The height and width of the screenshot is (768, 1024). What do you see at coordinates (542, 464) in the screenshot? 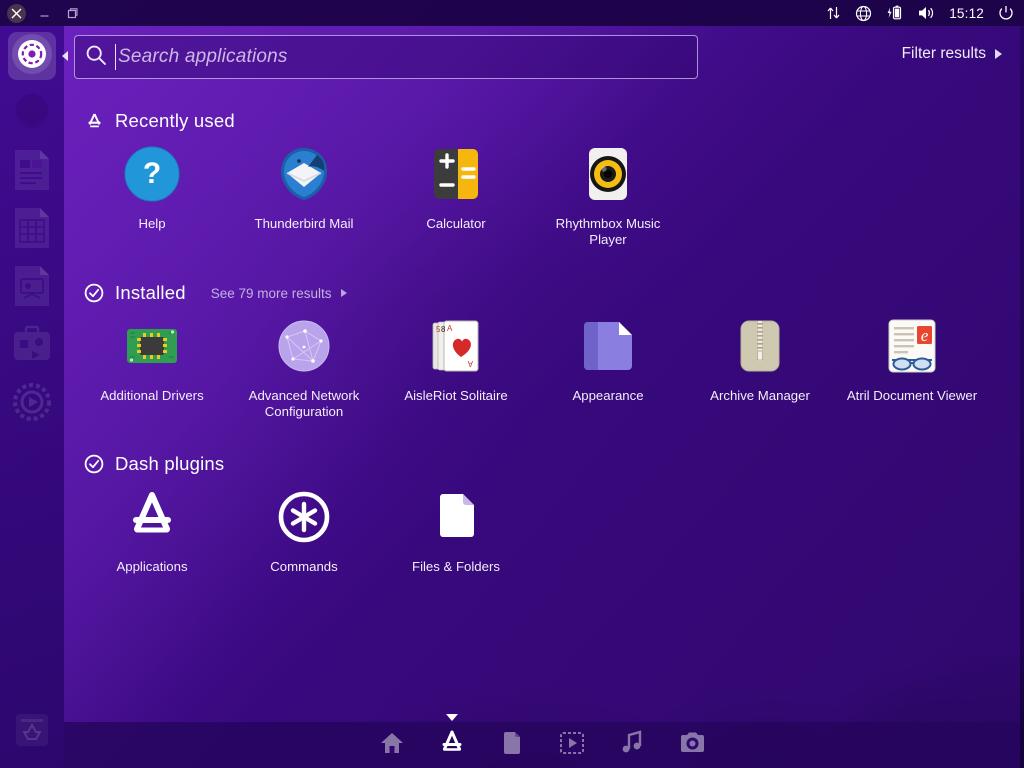
I see `section-header: Dash plugins` at bounding box center [542, 464].